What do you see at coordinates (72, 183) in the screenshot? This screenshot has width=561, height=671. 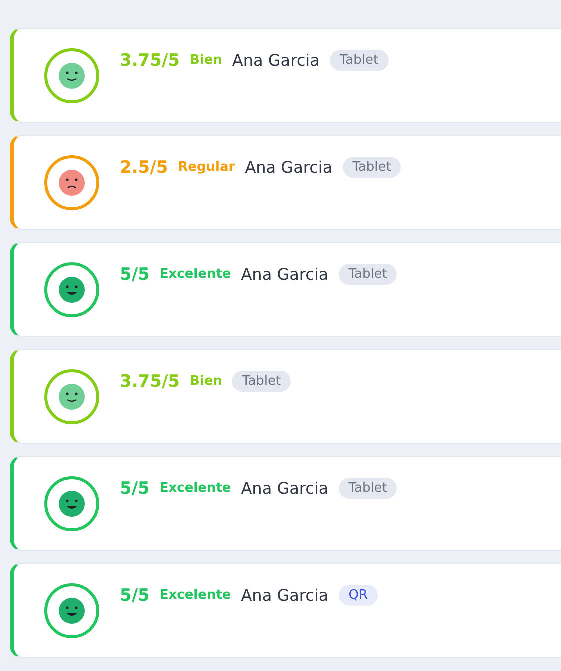 I see `sad-face-icon` at bounding box center [72, 183].